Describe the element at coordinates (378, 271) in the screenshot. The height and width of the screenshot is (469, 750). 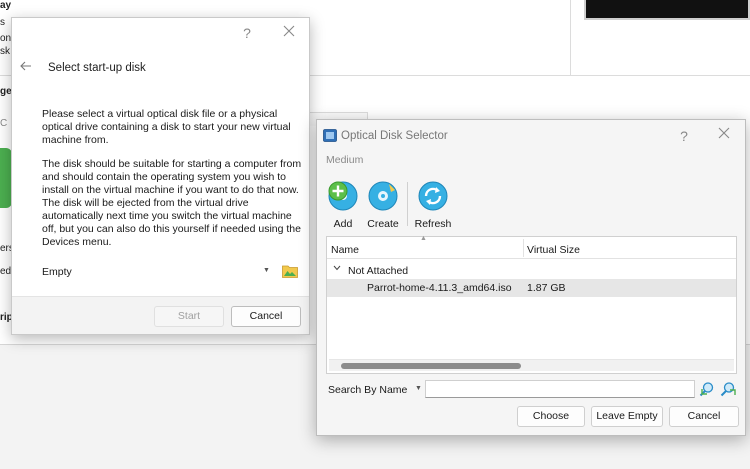
I see `group-label: Not Attached` at that location.